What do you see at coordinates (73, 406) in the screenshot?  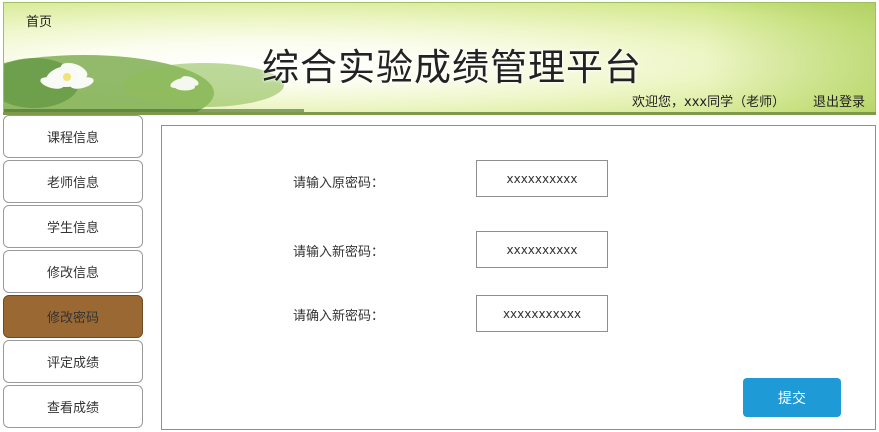 I see `sidebar-item-view-grades: 查看成绩` at bounding box center [73, 406].